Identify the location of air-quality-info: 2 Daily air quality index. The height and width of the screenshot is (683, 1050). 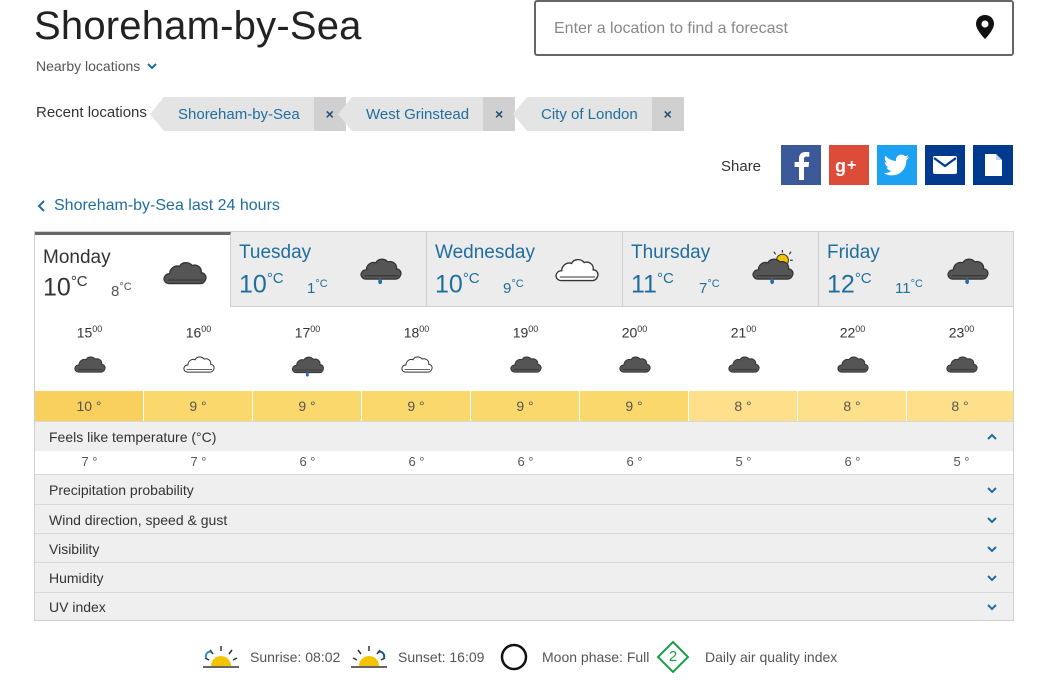
(746, 657).